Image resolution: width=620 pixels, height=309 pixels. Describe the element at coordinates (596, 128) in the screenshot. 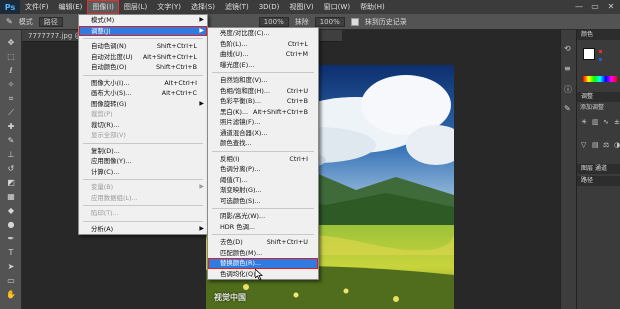

I see `levels-icon: ▥` at that location.